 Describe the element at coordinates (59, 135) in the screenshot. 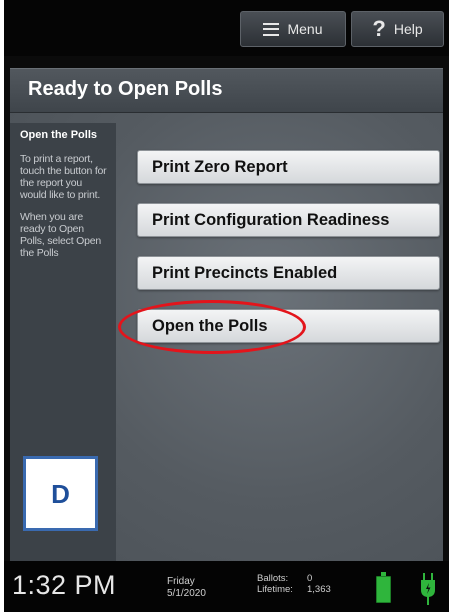

I see `sidebar-title: Open the Polls` at that location.